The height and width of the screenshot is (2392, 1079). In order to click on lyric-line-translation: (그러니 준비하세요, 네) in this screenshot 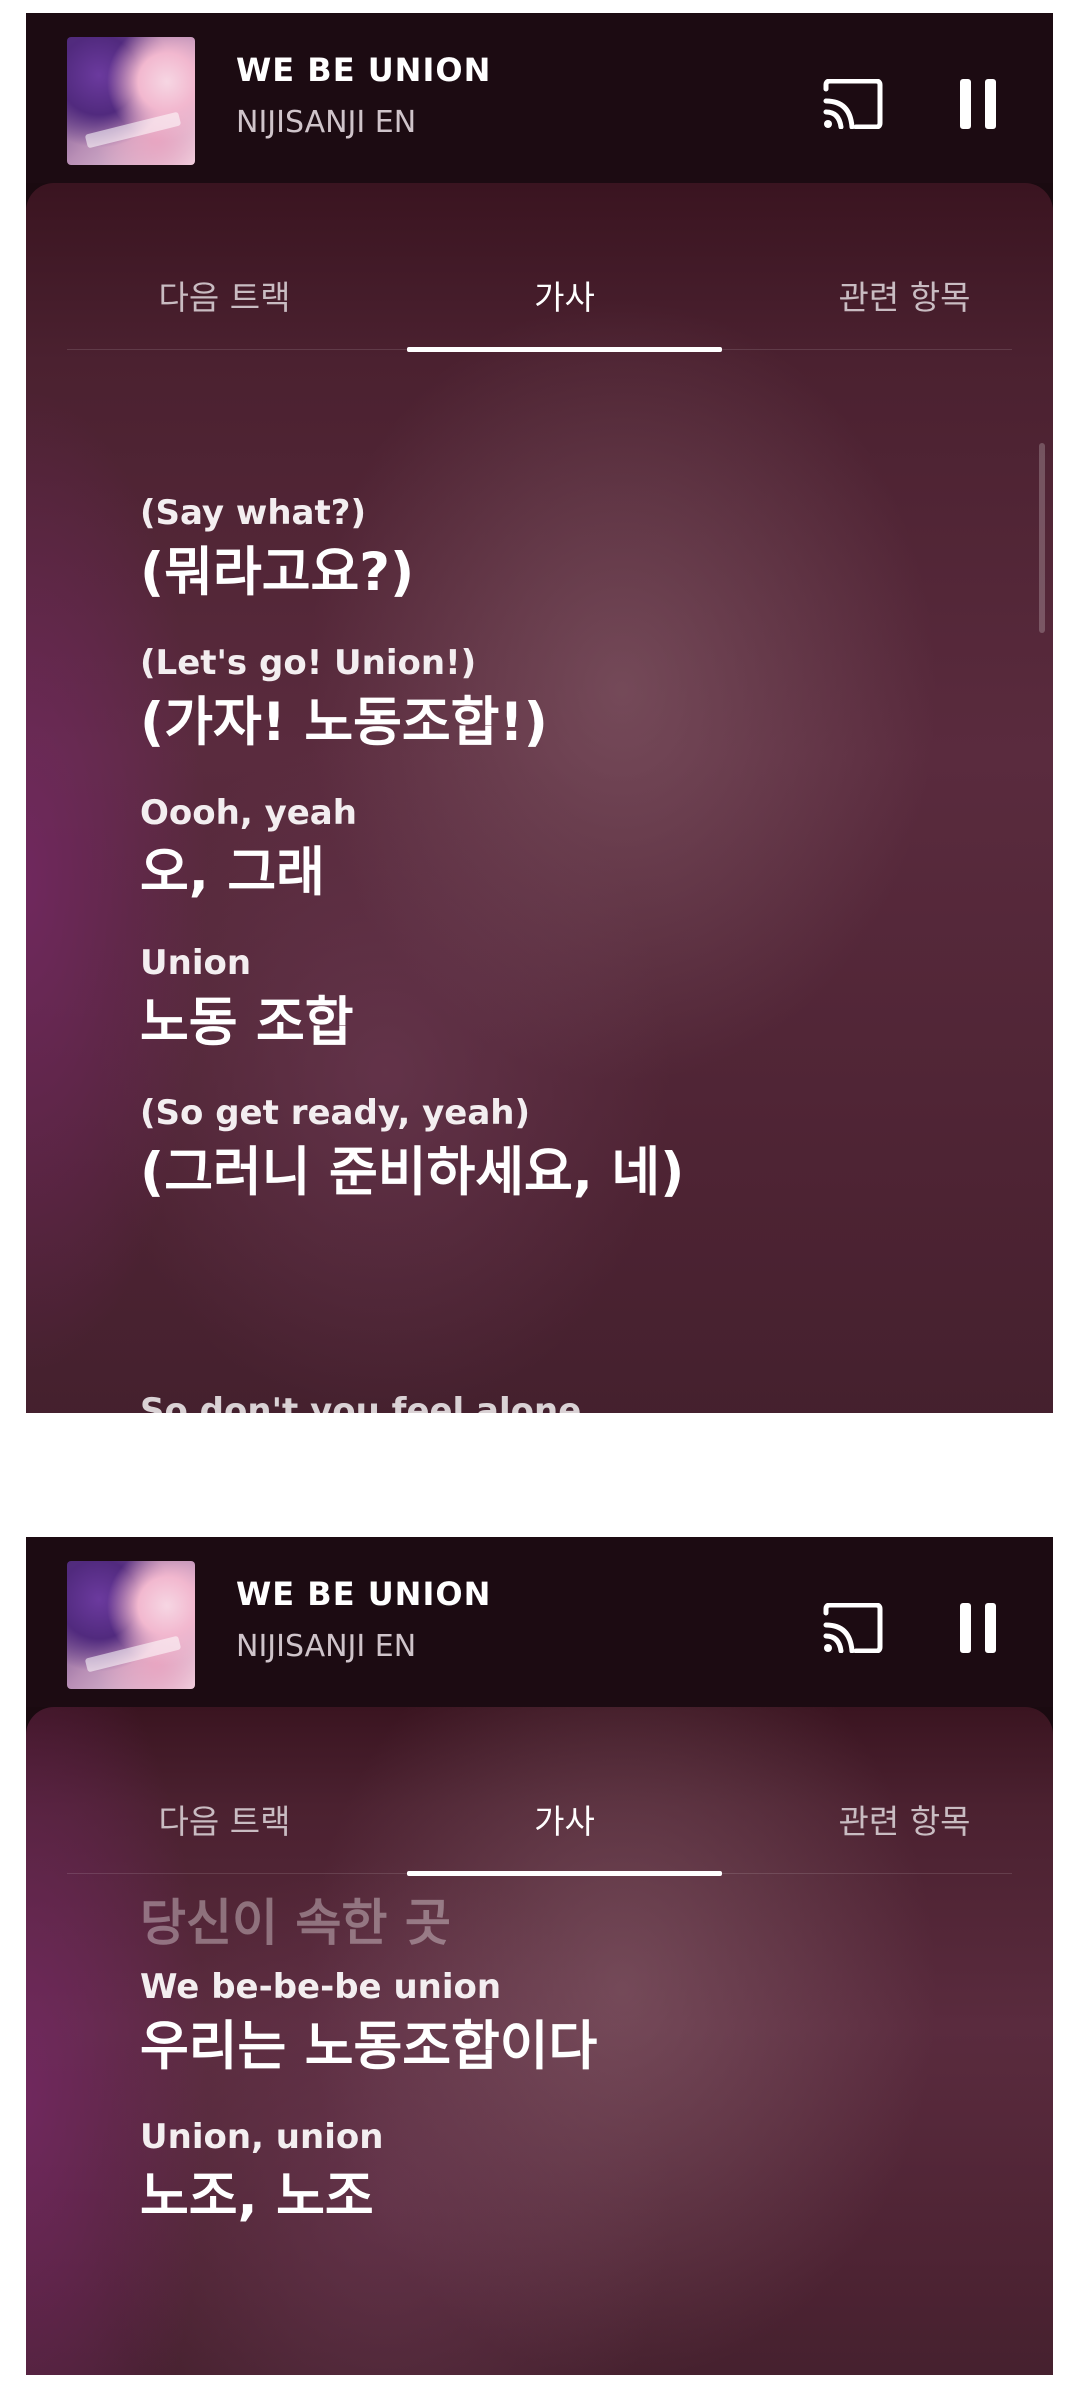, I will do `click(412, 1172)`.